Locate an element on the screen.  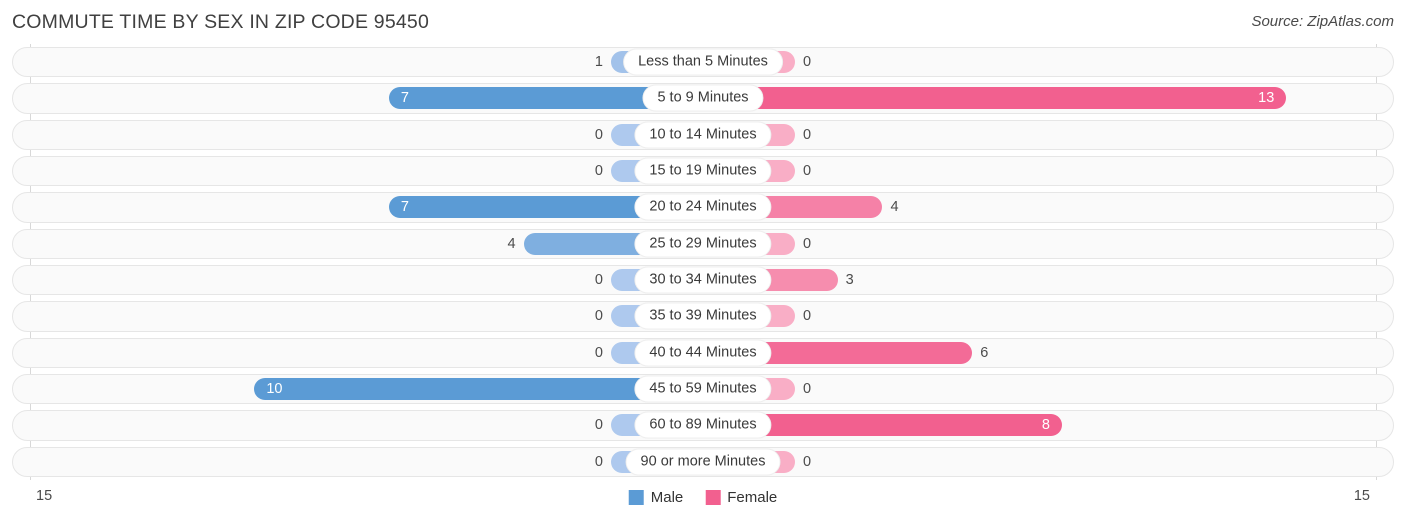
bar-row: 0 6 40 to 44 Minutes is located at coordinates (703, 353).